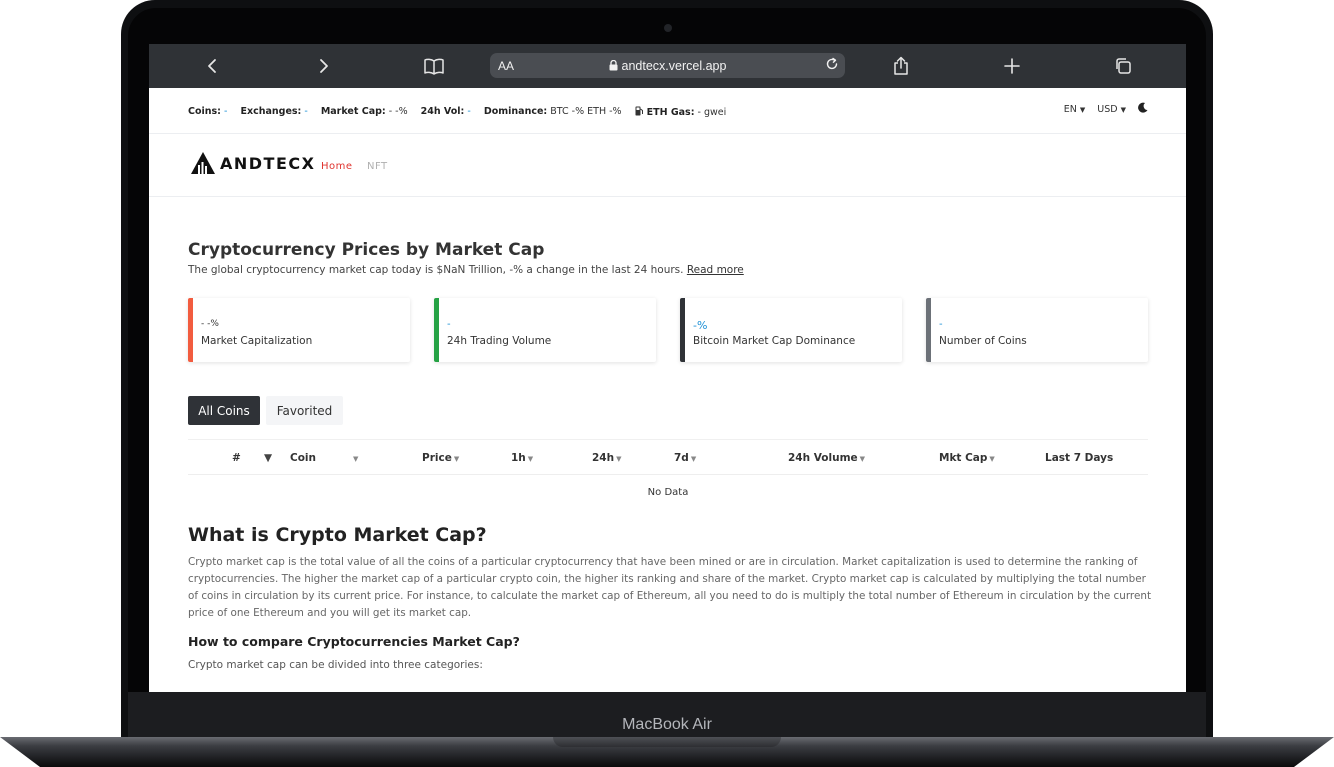  What do you see at coordinates (774, 341) in the screenshot?
I see `card-label: Bitcoin Market Cap Dominance` at bounding box center [774, 341].